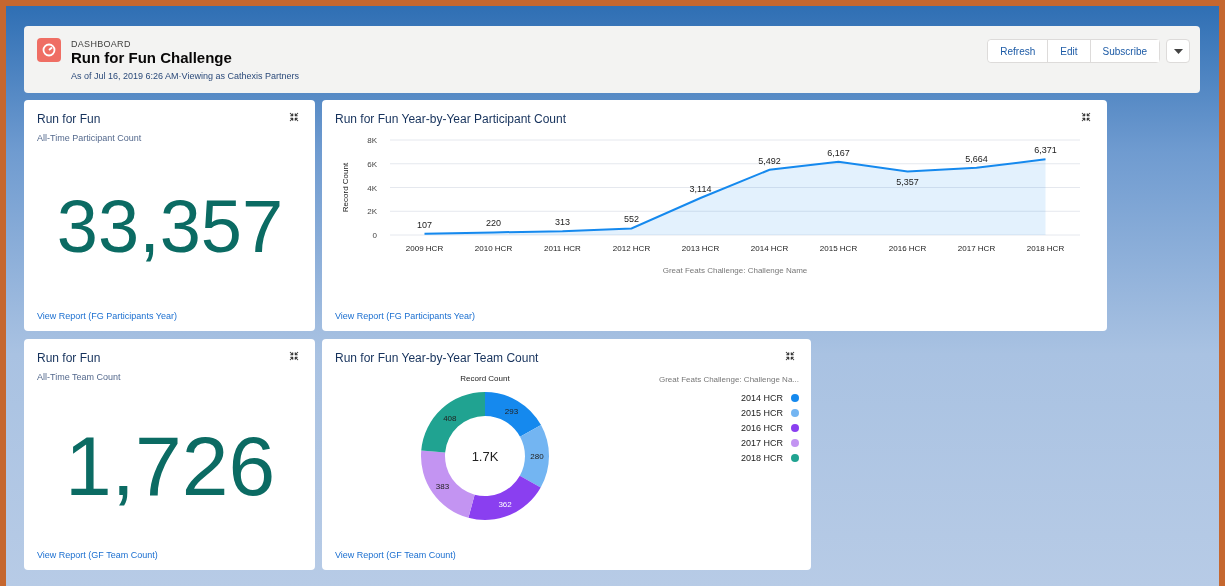 The image size is (1225, 586). I want to click on data-label: 5,357, so click(907, 182).